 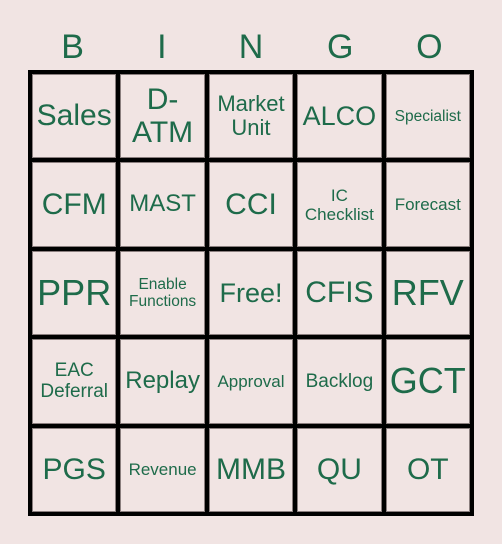 What do you see at coordinates (339, 116) in the screenshot?
I see `bingo-cell: ALCO` at bounding box center [339, 116].